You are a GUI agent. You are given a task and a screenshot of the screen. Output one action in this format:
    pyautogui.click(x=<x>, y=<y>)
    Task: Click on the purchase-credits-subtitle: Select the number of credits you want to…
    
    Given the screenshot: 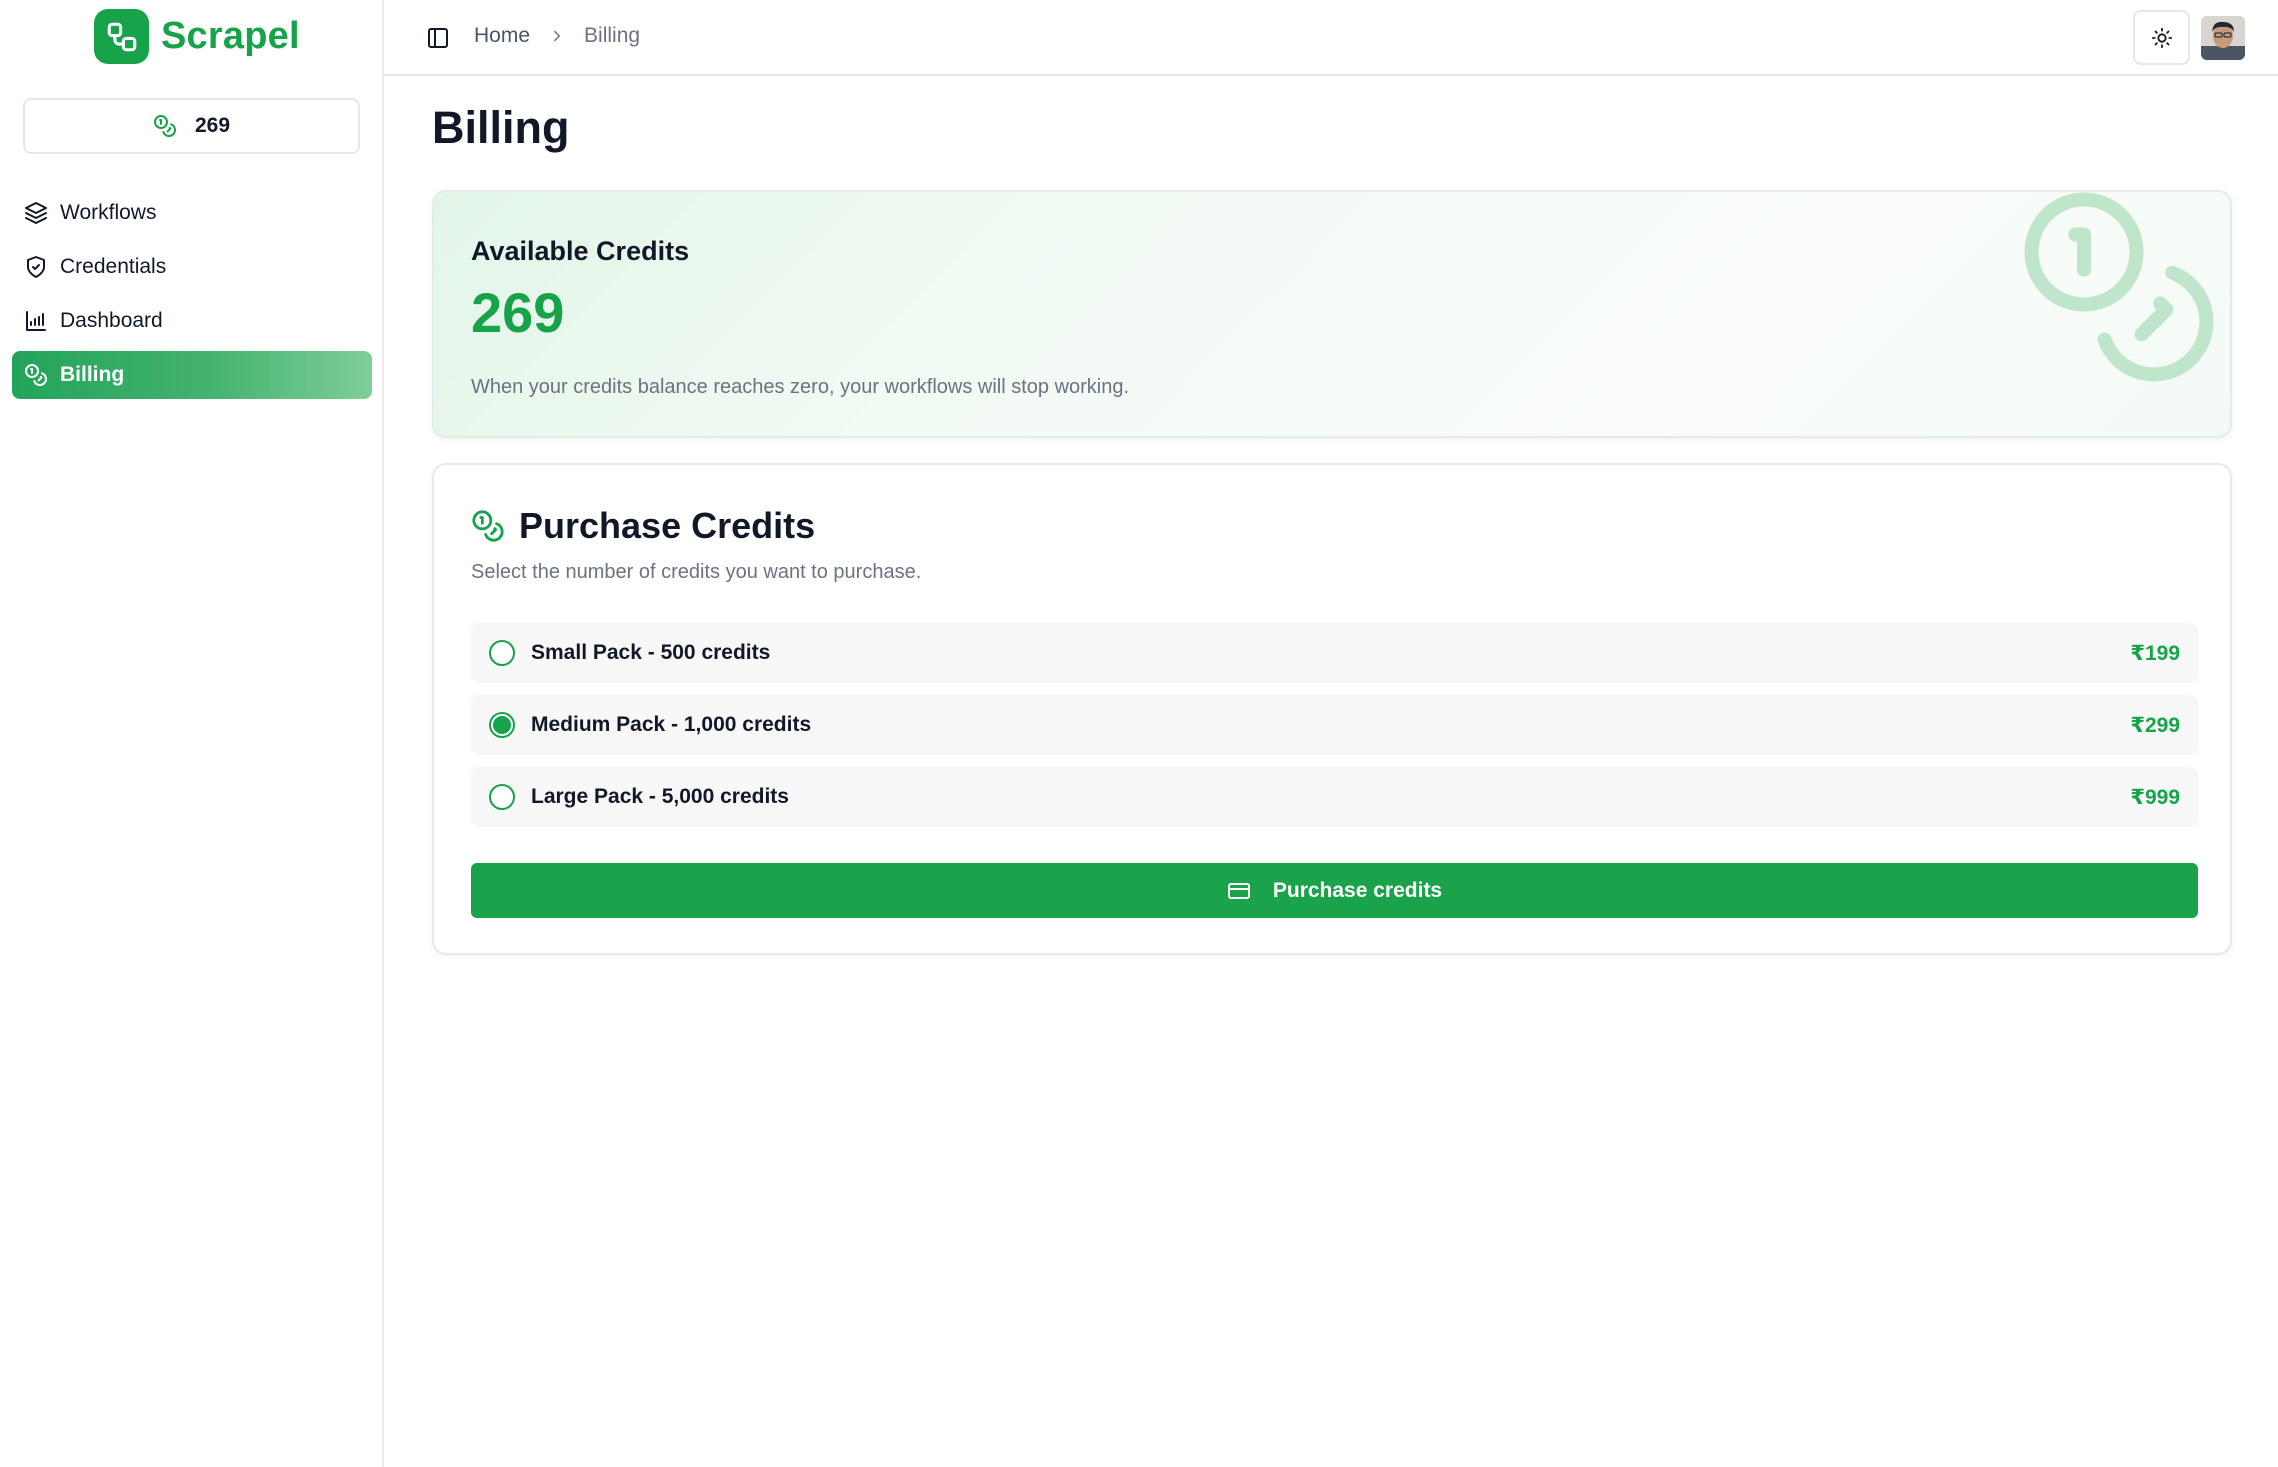 What is the action you would take?
    pyautogui.click(x=696, y=572)
    